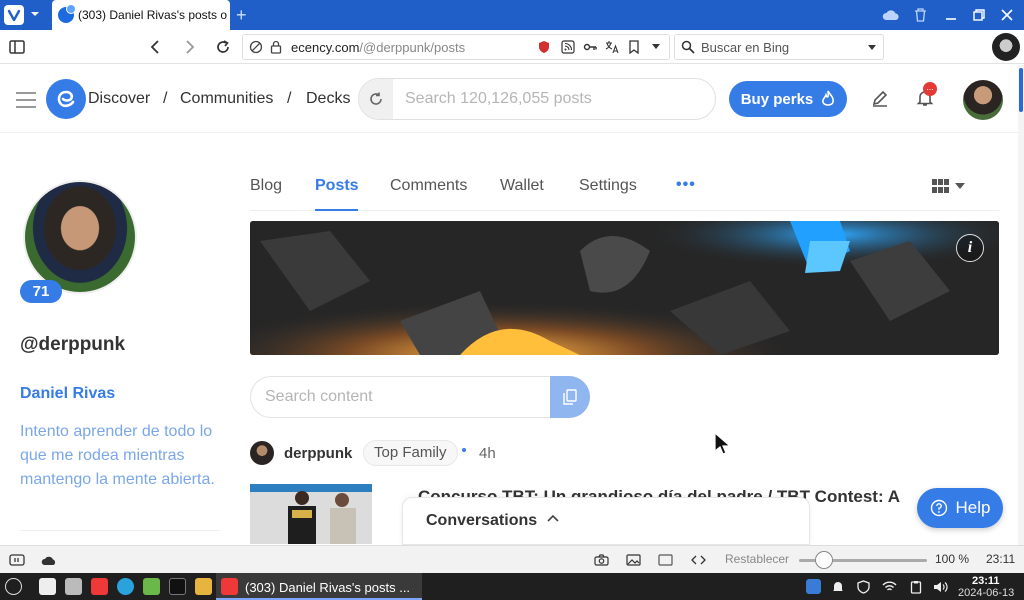 The height and width of the screenshot is (600, 1024). I want to click on view-mode-toggle, so click(948, 186).